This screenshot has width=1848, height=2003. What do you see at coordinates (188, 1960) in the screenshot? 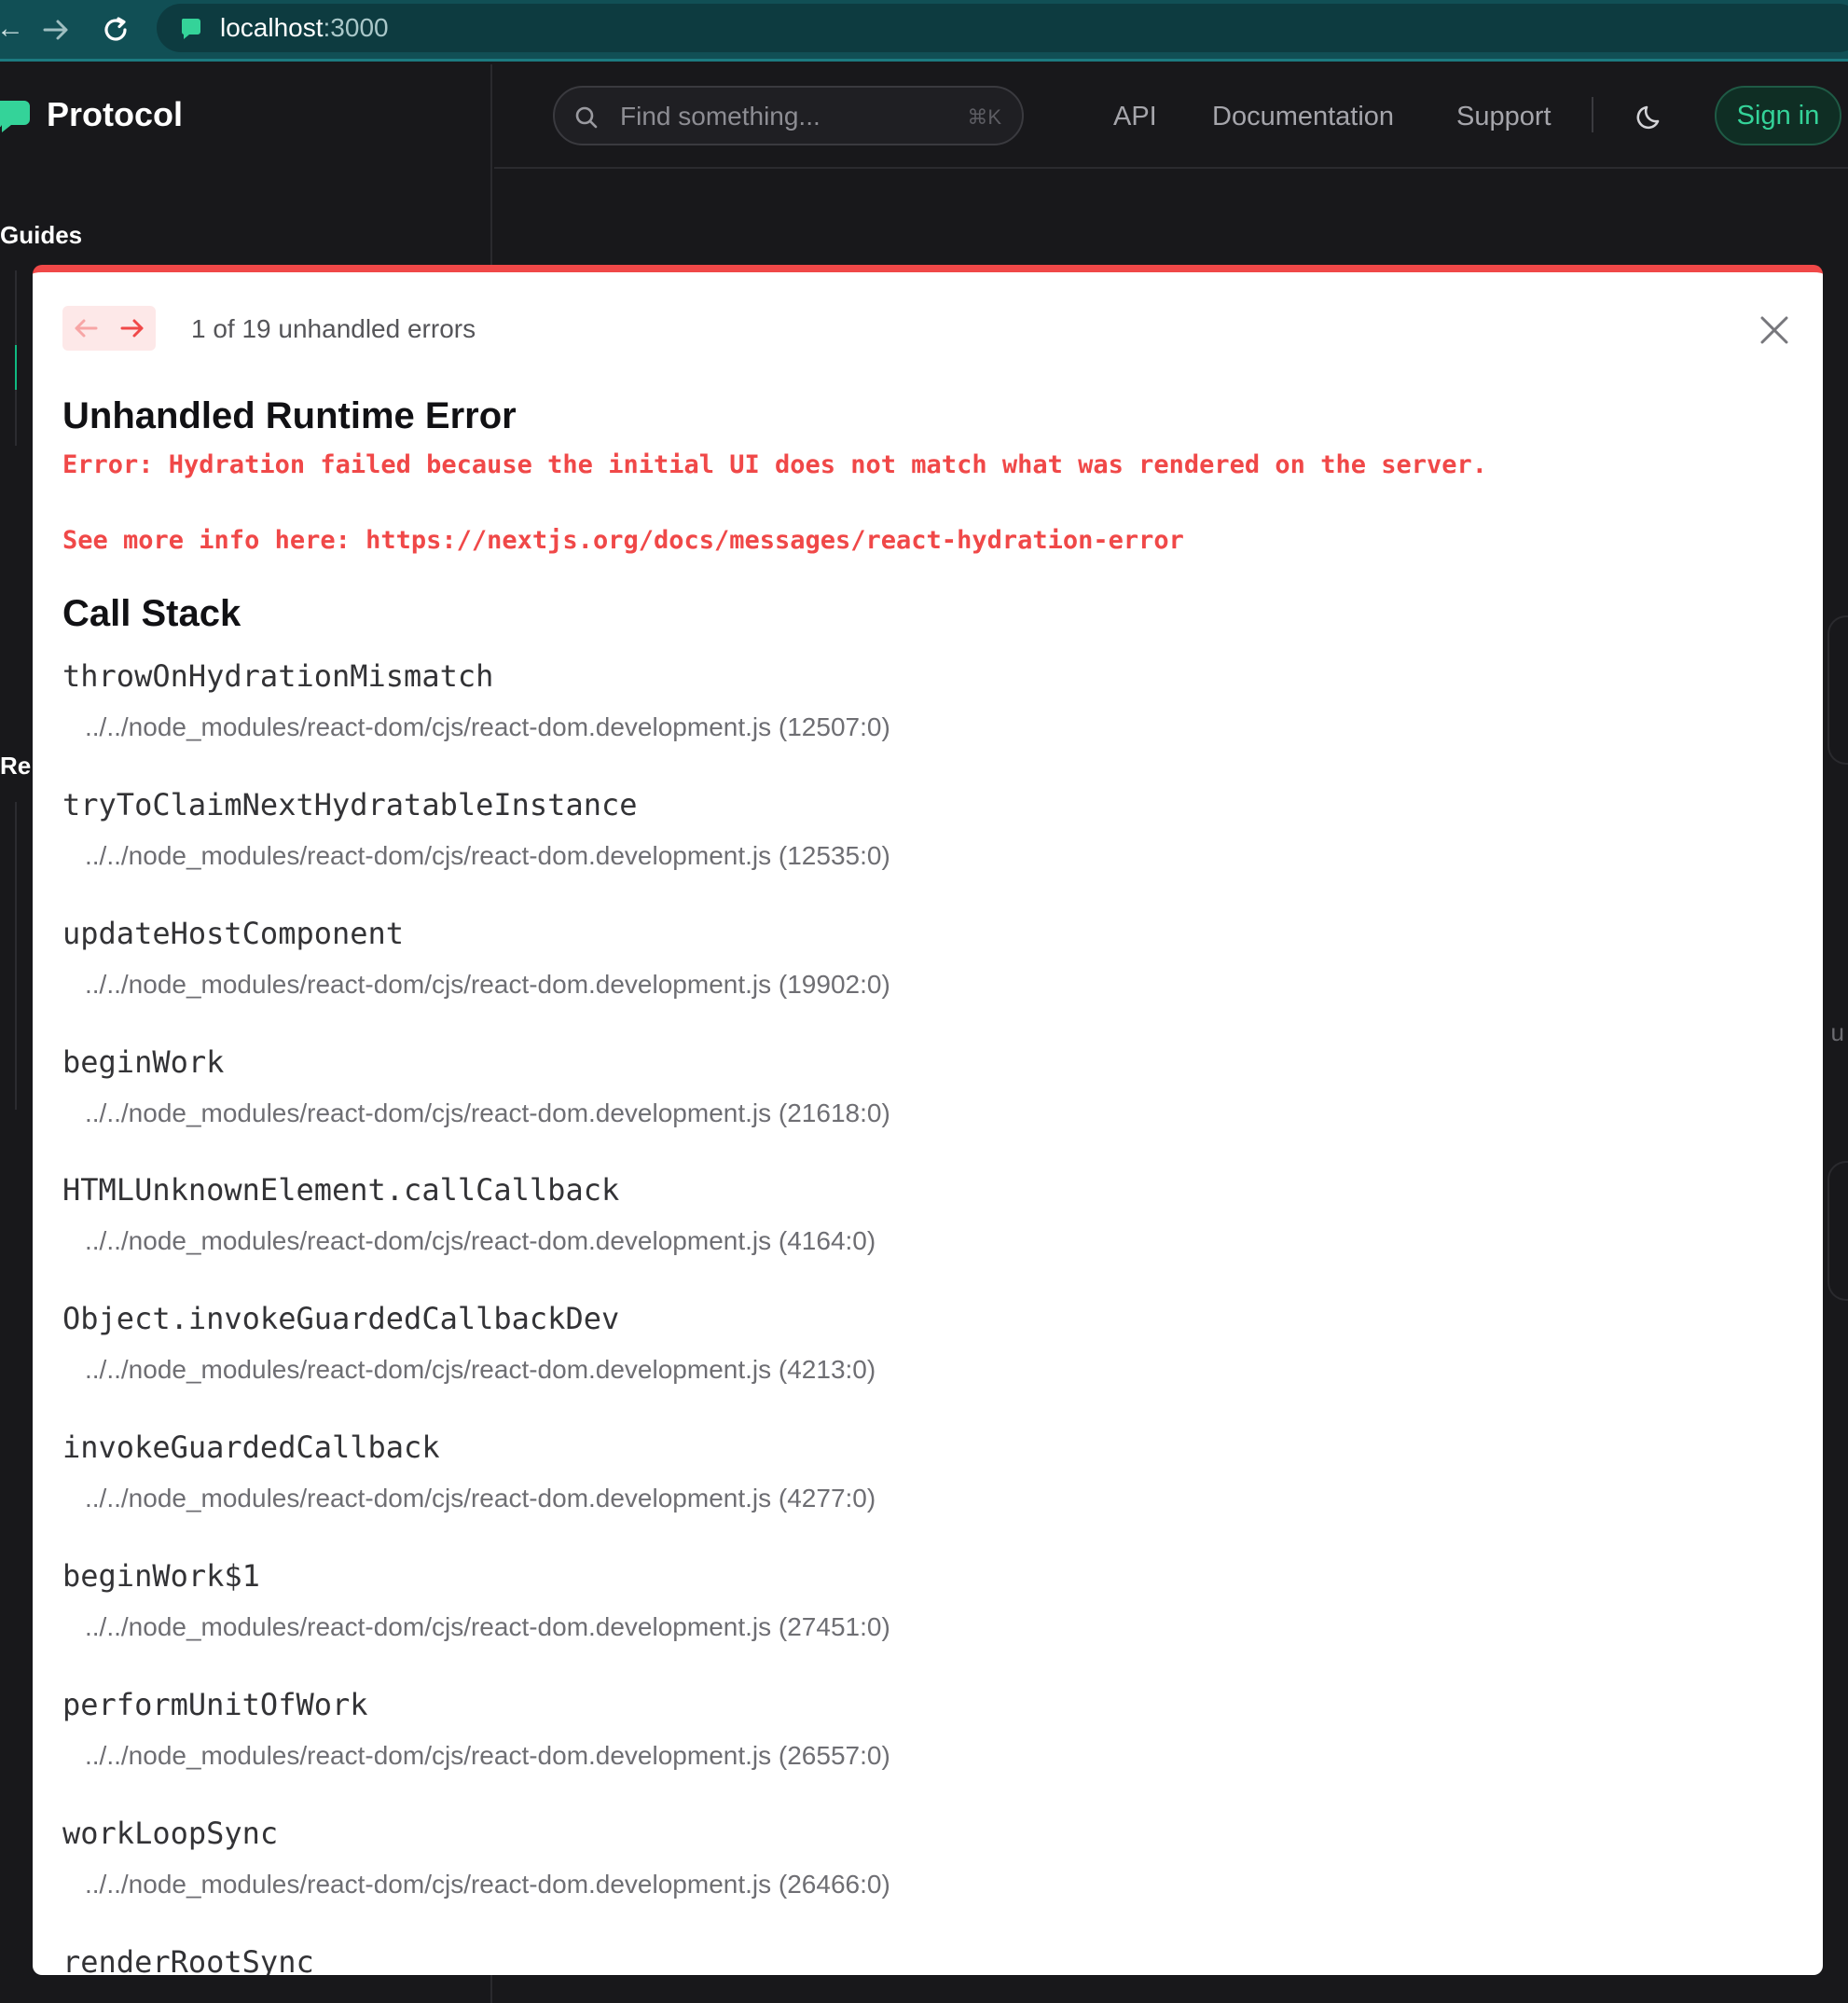
I see `stack-frame-function: renderRootSync` at bounding box center [188, 1960].